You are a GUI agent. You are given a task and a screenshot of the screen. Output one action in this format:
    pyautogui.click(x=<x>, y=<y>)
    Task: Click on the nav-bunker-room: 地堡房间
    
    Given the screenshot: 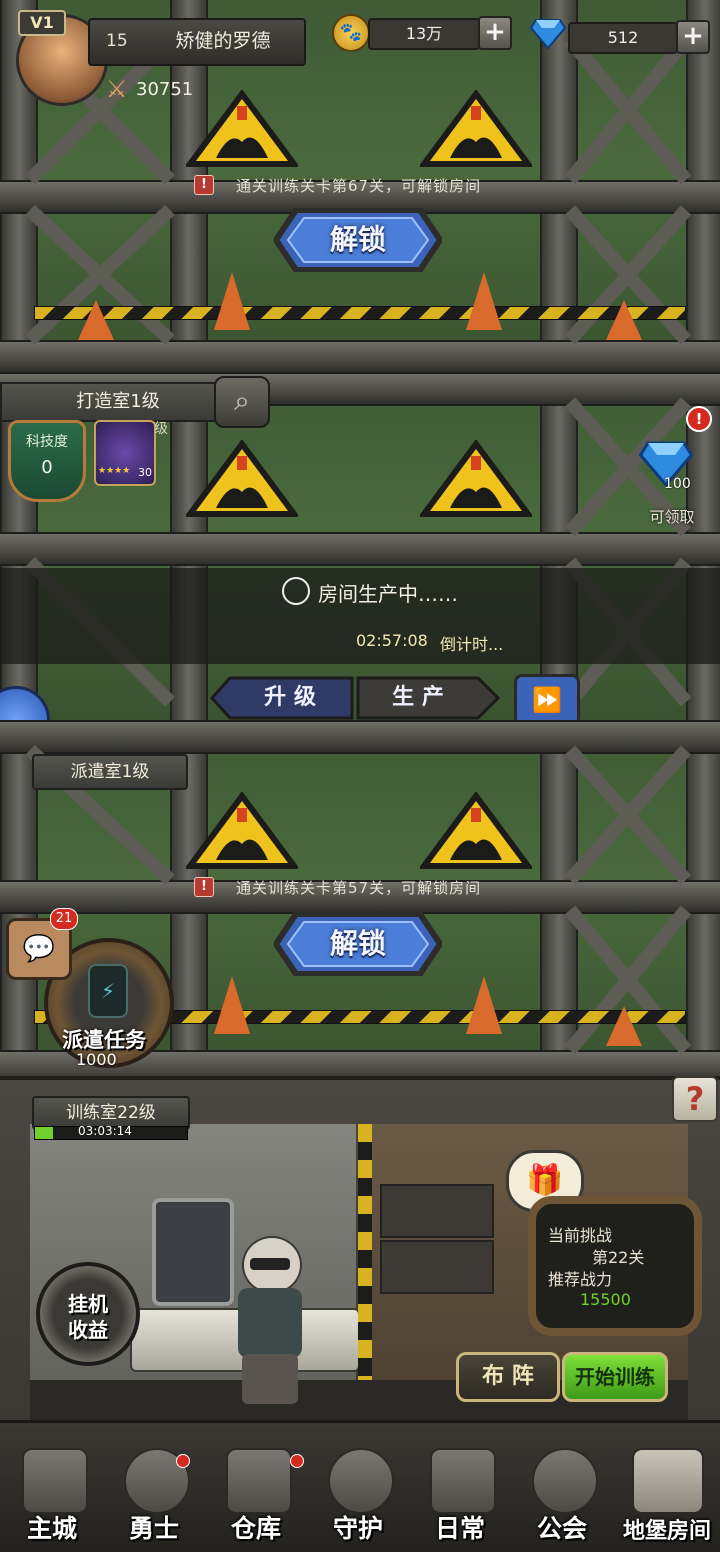 What is the action you would take?
    pyautogui.click(x=667, y=1494)
    